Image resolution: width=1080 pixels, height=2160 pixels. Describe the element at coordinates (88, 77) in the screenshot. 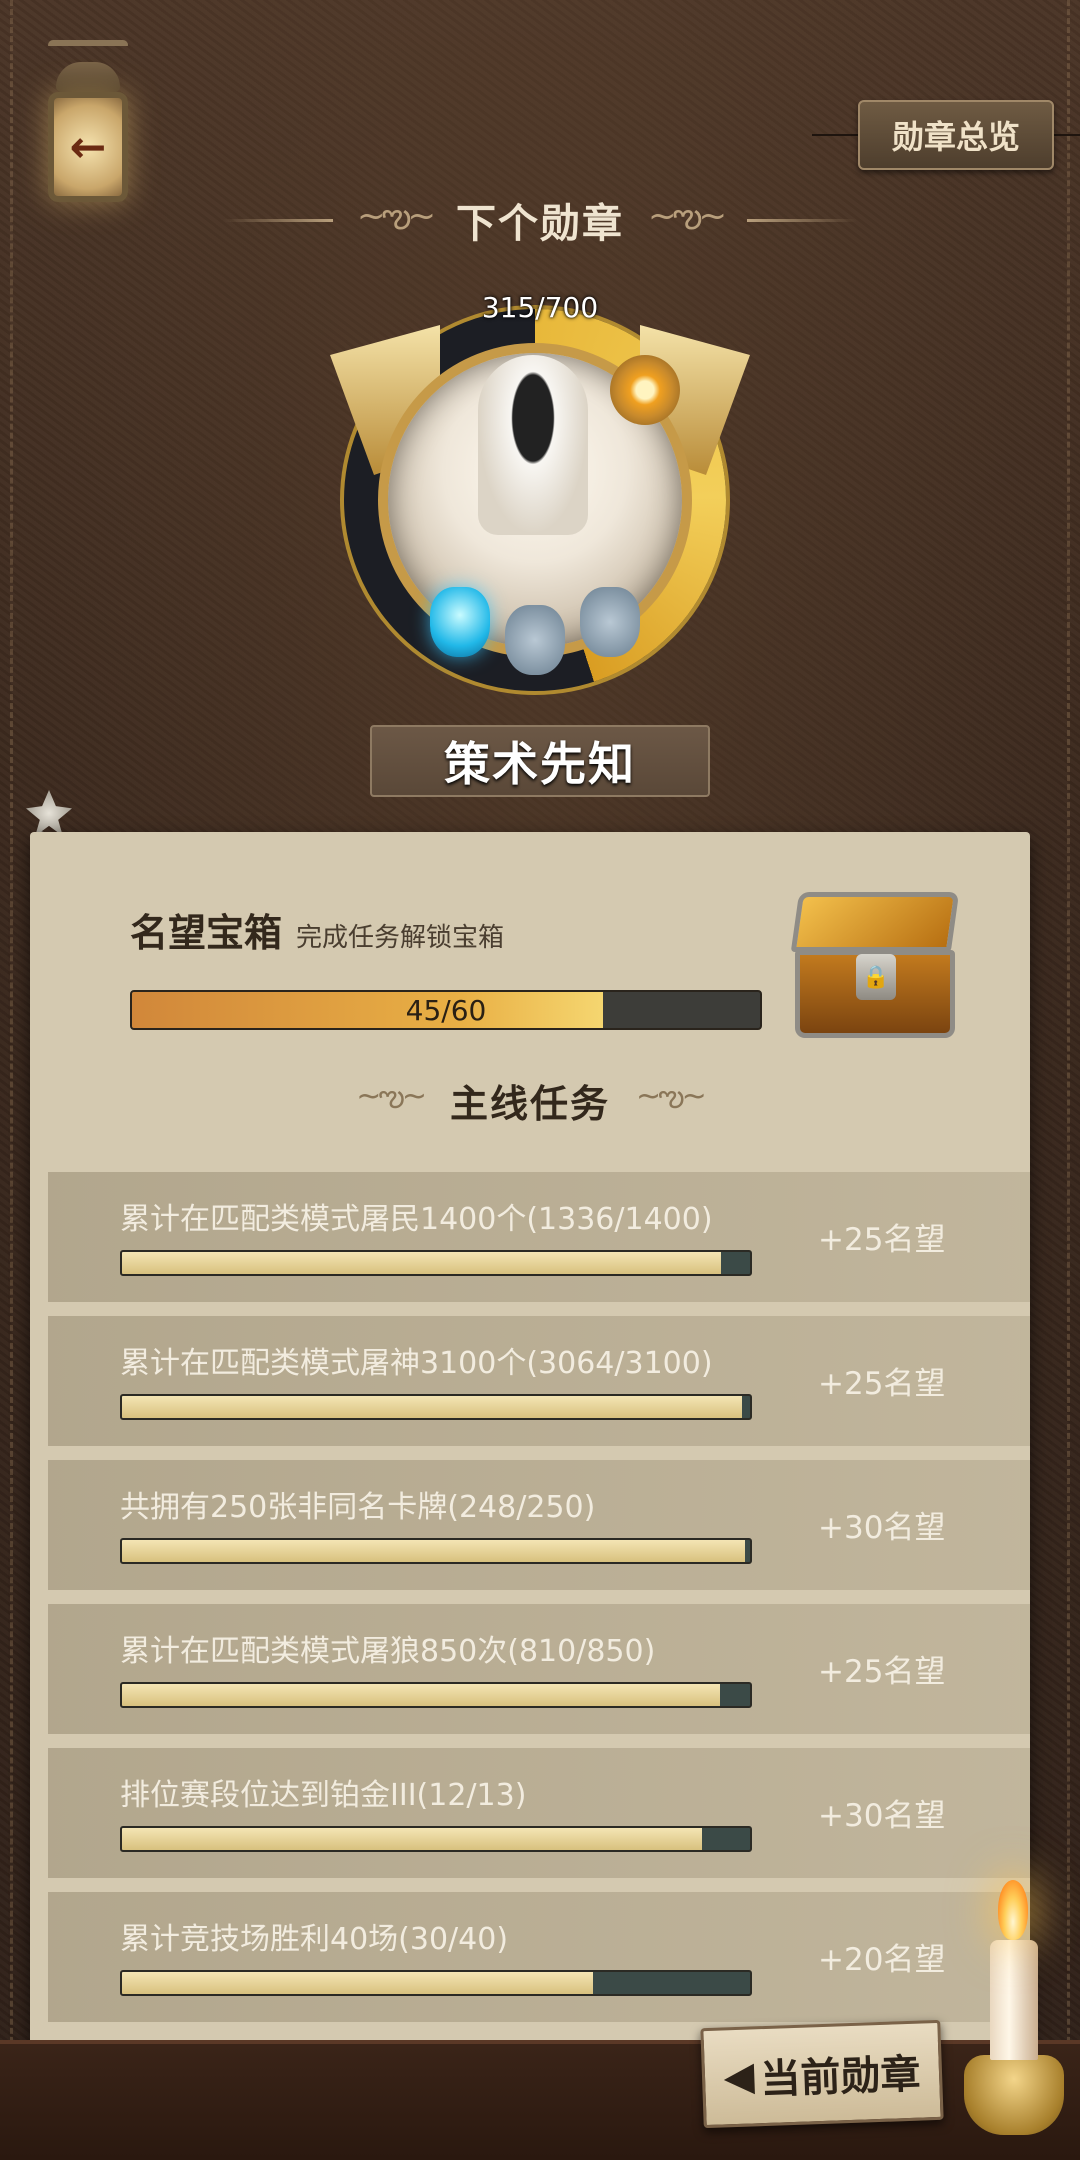

I see `lantern-cap` at that location.